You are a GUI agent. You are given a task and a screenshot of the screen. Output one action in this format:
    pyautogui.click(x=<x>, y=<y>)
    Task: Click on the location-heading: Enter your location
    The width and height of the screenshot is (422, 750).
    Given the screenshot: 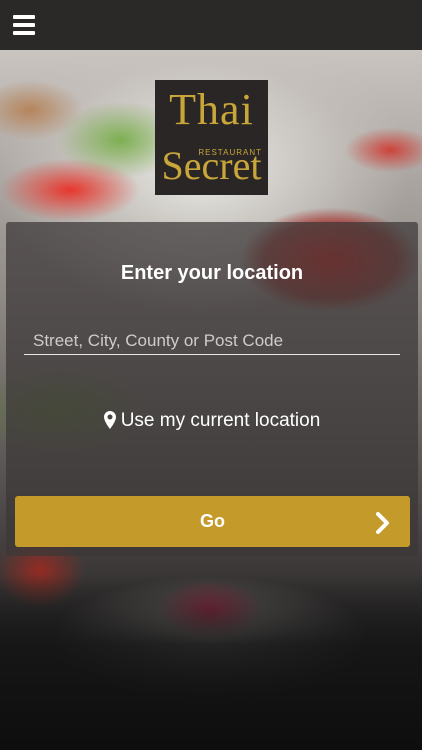 What is the action you would take?
    pyautogui.click(x=212, y=273)
    